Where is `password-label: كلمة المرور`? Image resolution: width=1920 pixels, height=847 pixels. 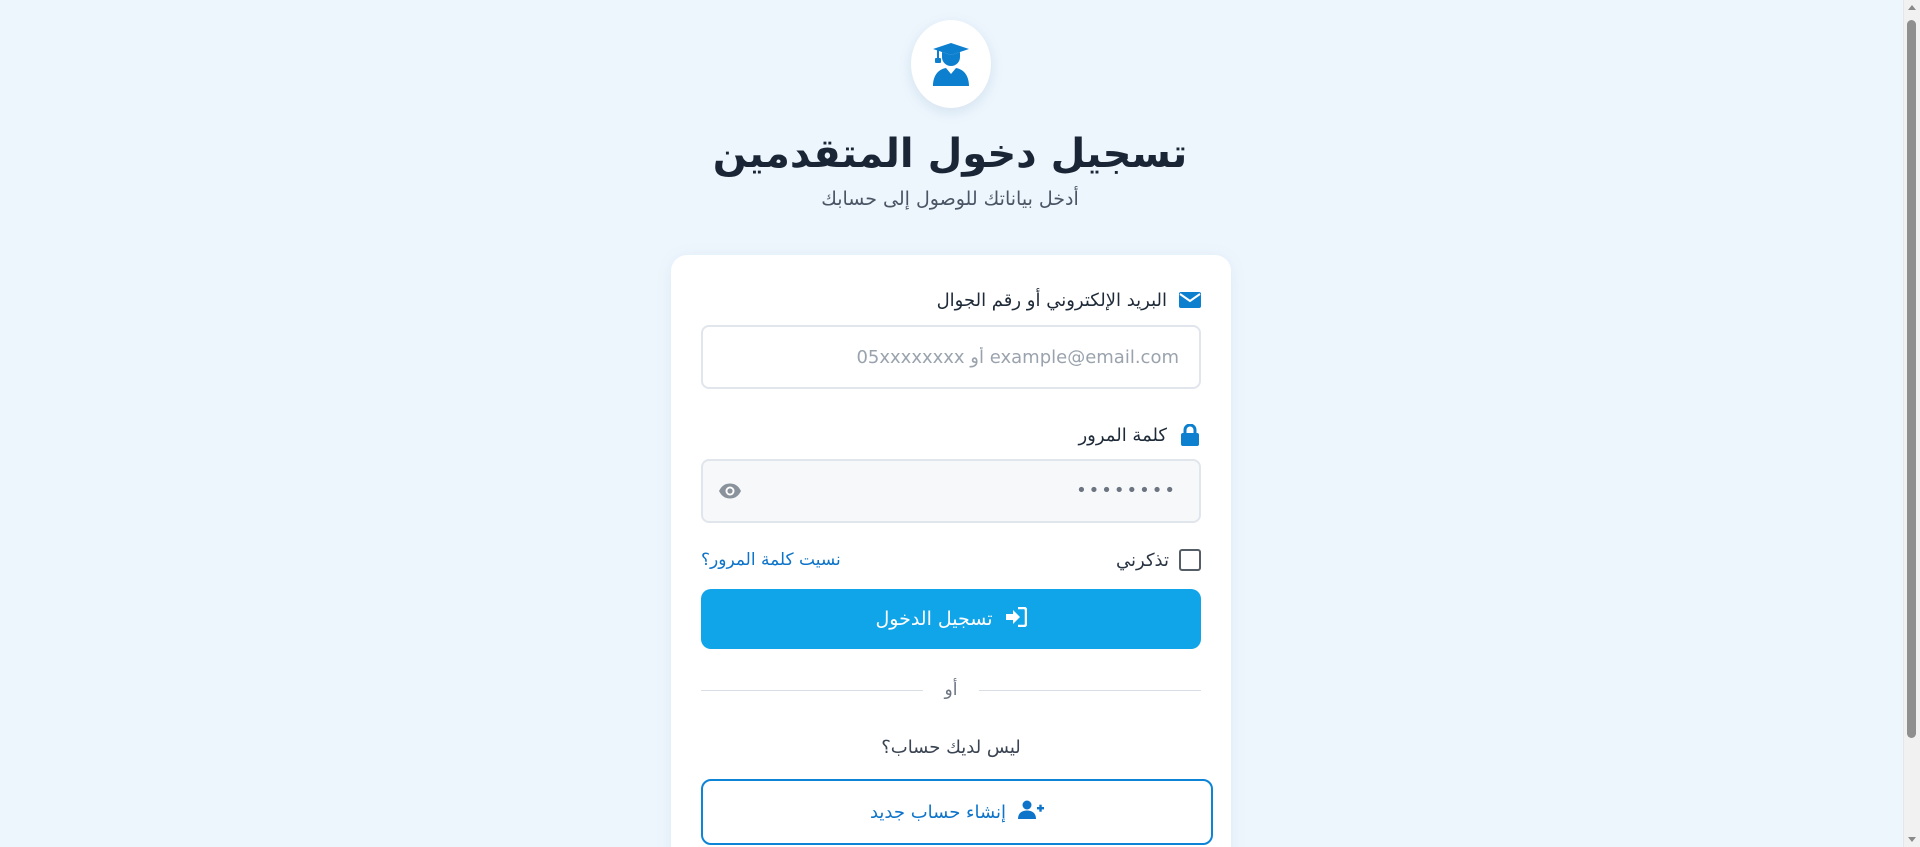
password-label: كلمة المرور is located at coordinates (1139, 435).